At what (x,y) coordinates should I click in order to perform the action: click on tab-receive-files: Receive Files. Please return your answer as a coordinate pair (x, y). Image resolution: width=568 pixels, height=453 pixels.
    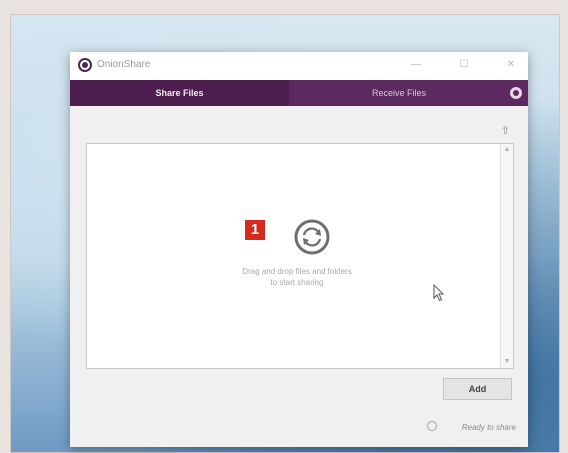
    Looking at the image, I should click on (399, 93).